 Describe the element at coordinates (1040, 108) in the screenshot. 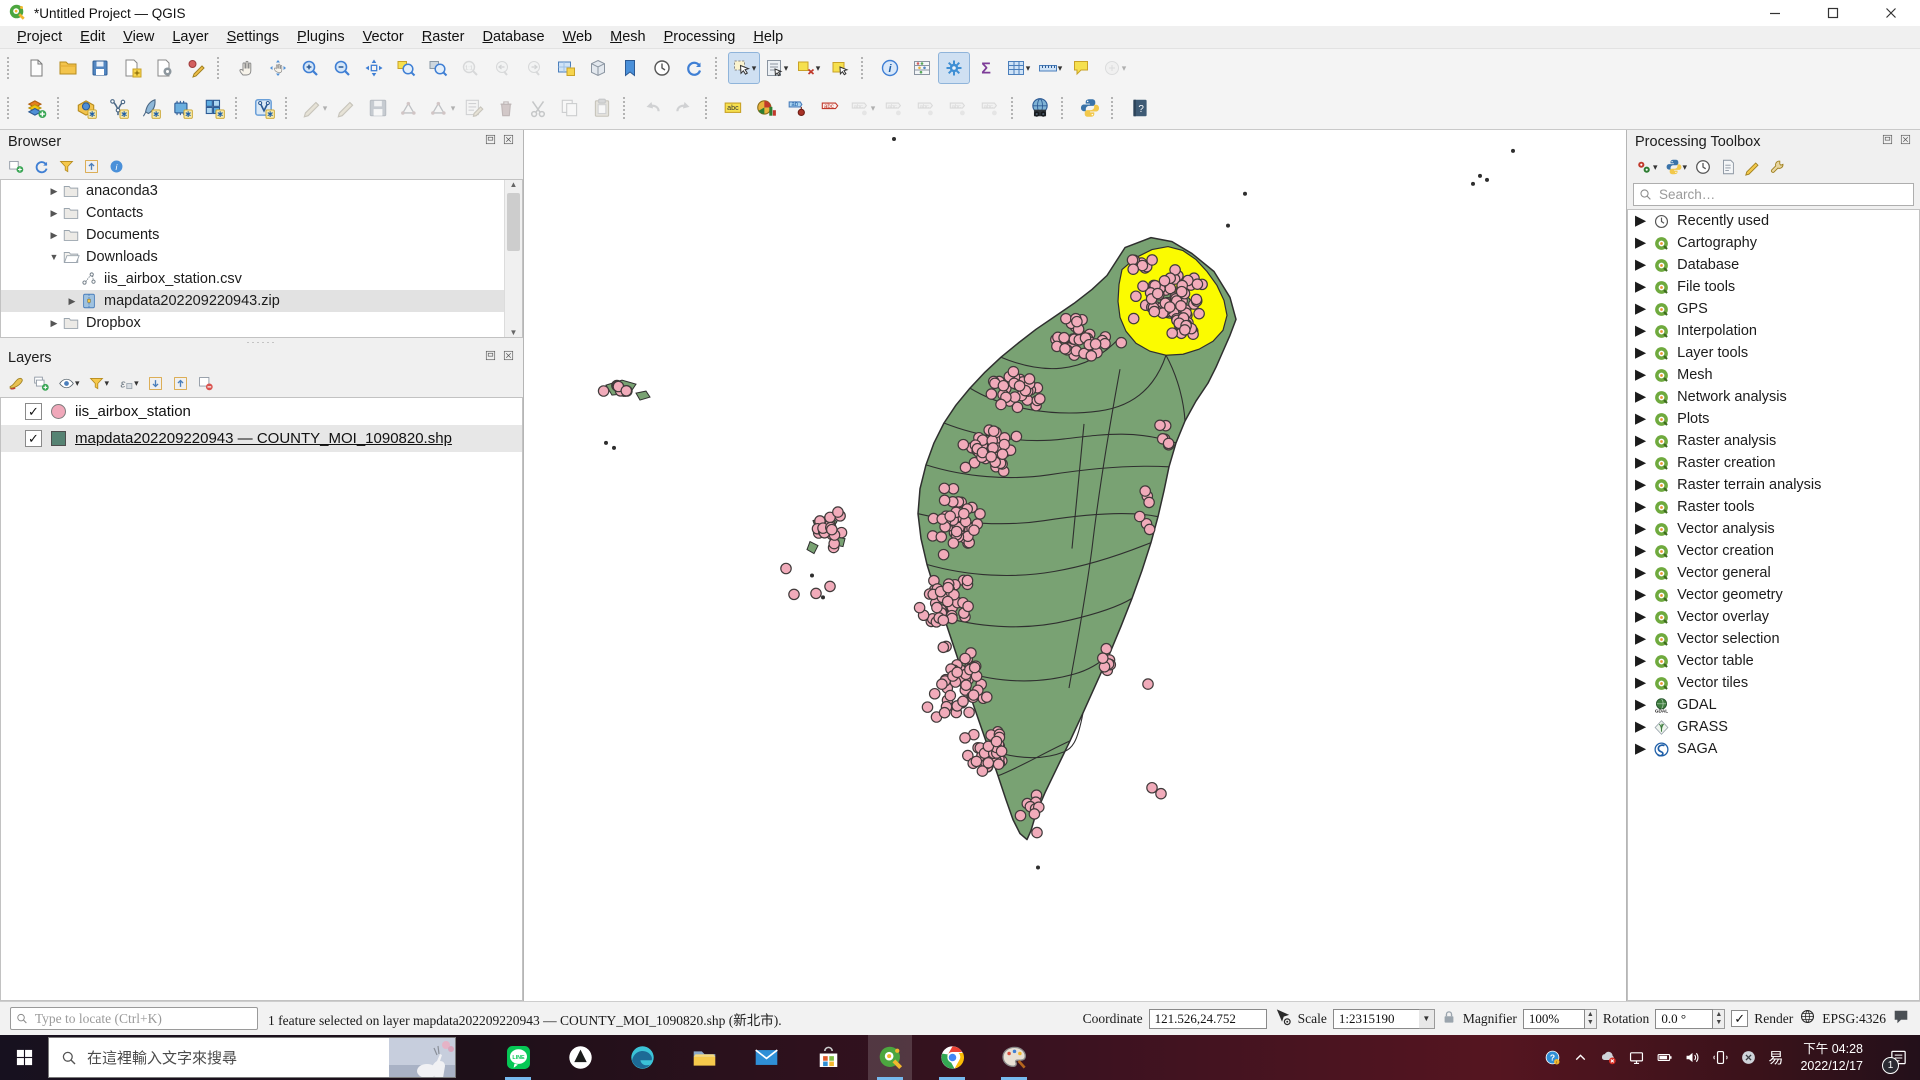

I see `metasearch-button` at that location.